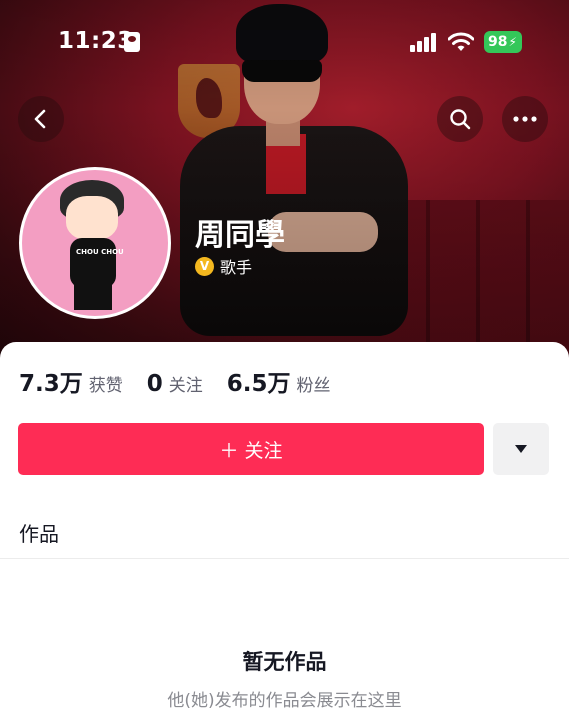 The height and width of the screenshot is (718, 569). What do you see at coordinates (240, 235) in the screenshot?
I see `profile-name: 周同學` at bounding box center [240, 235].